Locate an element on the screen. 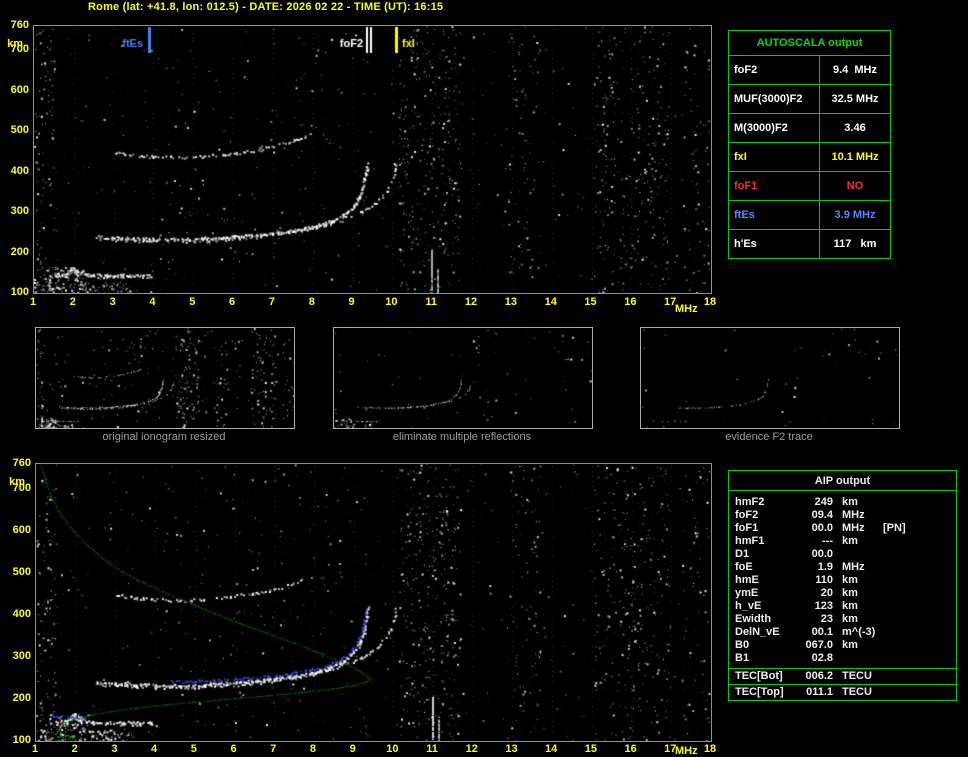  aip-row: hmF2 249 km is located at coordinates (842, 502).